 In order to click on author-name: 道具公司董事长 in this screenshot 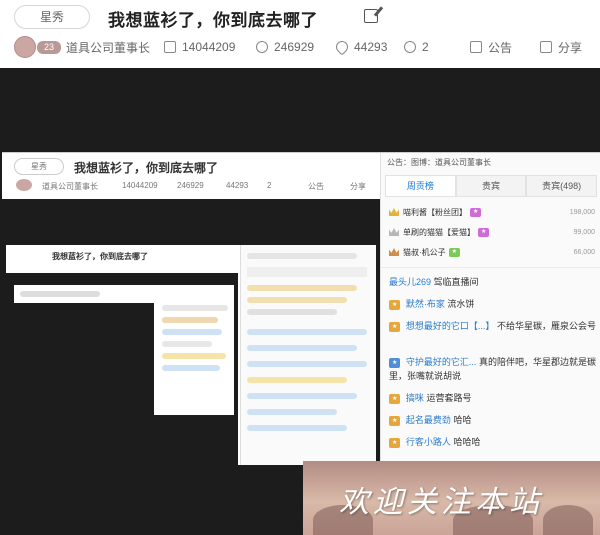, I will do `click(108, 47)`.